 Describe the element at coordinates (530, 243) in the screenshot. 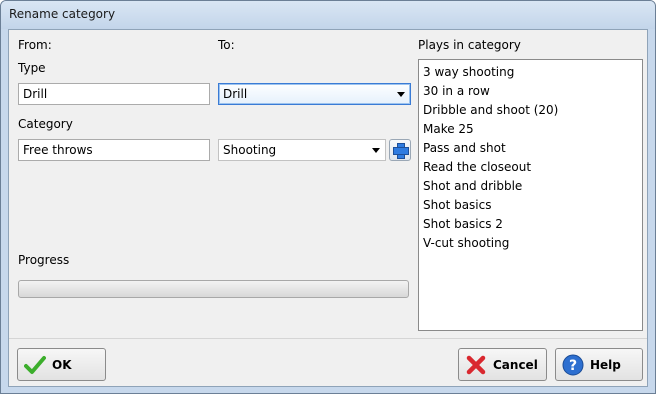

I see `list-item: V-cut shooting` at that location.